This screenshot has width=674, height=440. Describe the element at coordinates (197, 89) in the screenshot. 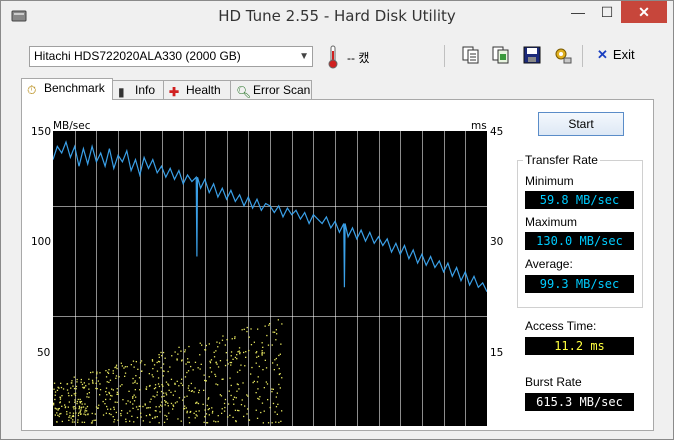

I see `tab-health: ✚ Health` at that location.